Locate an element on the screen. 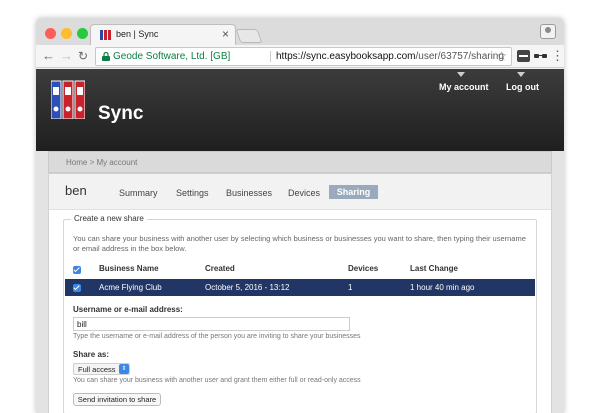  binders-logo is located at coordinates (68, 99).